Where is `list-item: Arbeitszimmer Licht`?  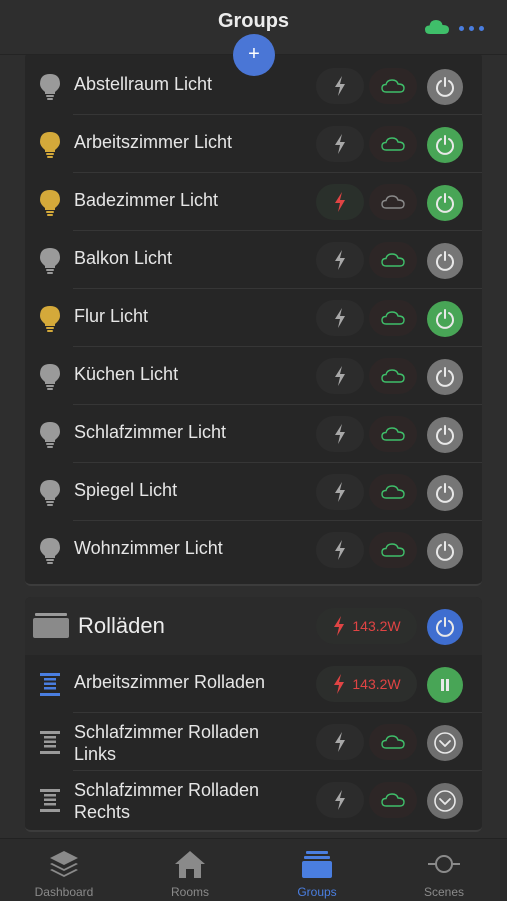
list-item: Arbeitszimmer Licht is located at coordinates (253, 144).